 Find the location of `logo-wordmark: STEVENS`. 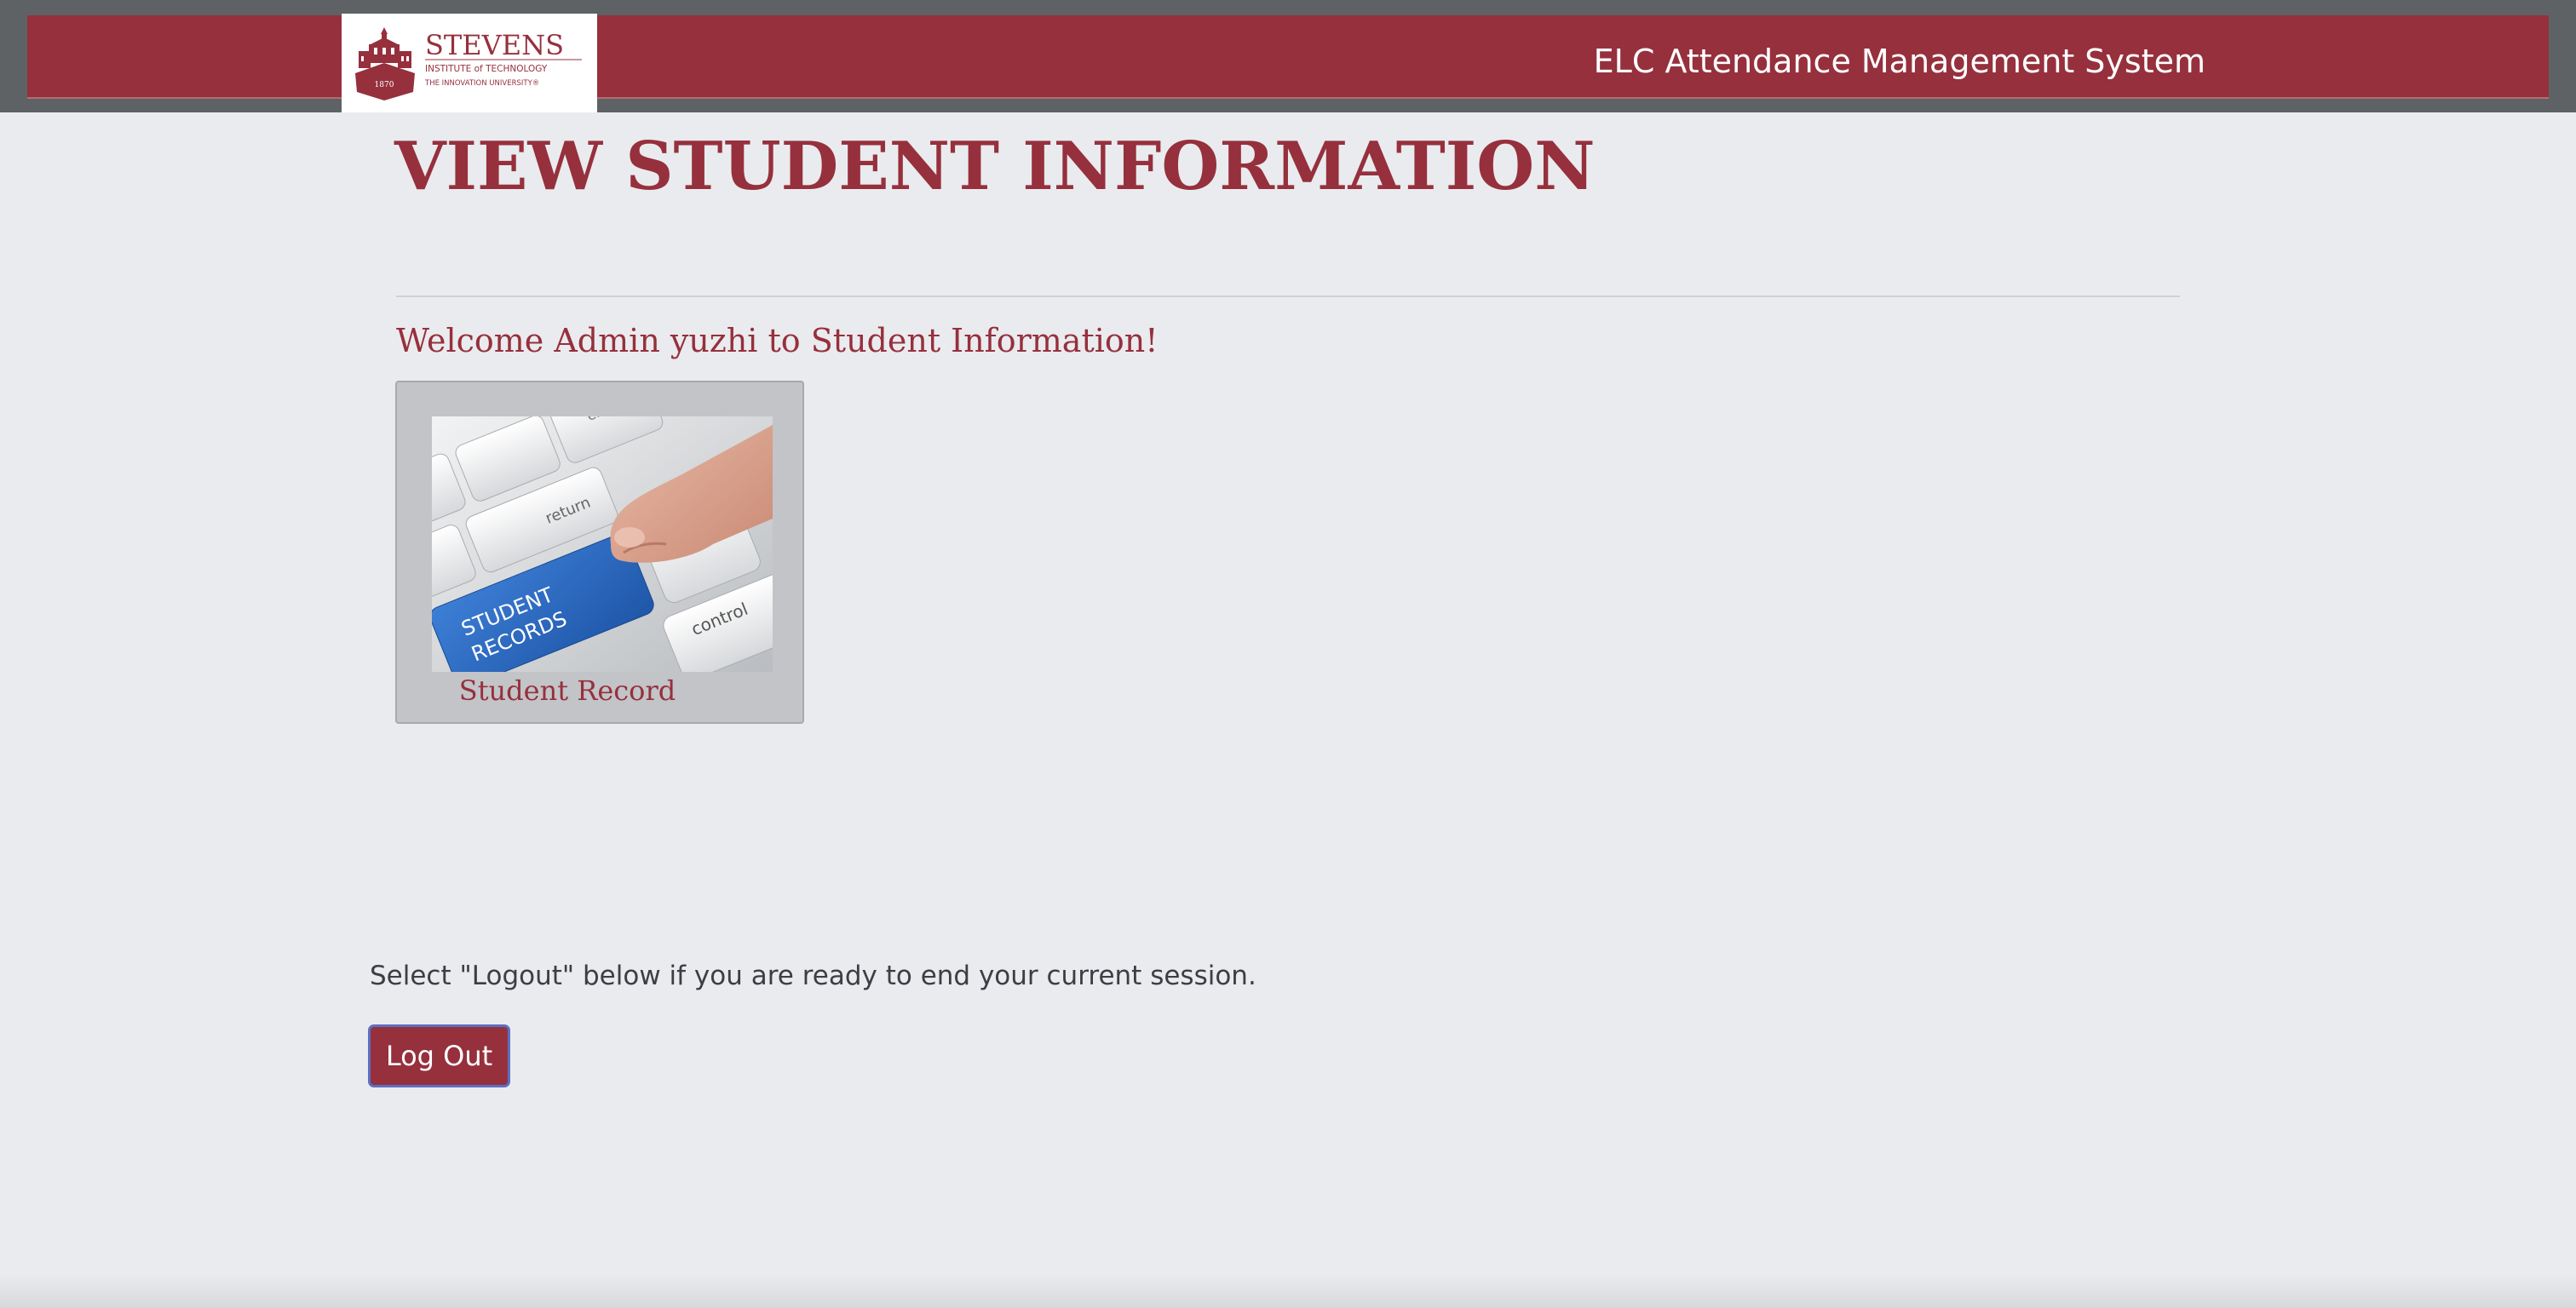

logo-wordmark: STEVENS is located at coordinates (494, 45).